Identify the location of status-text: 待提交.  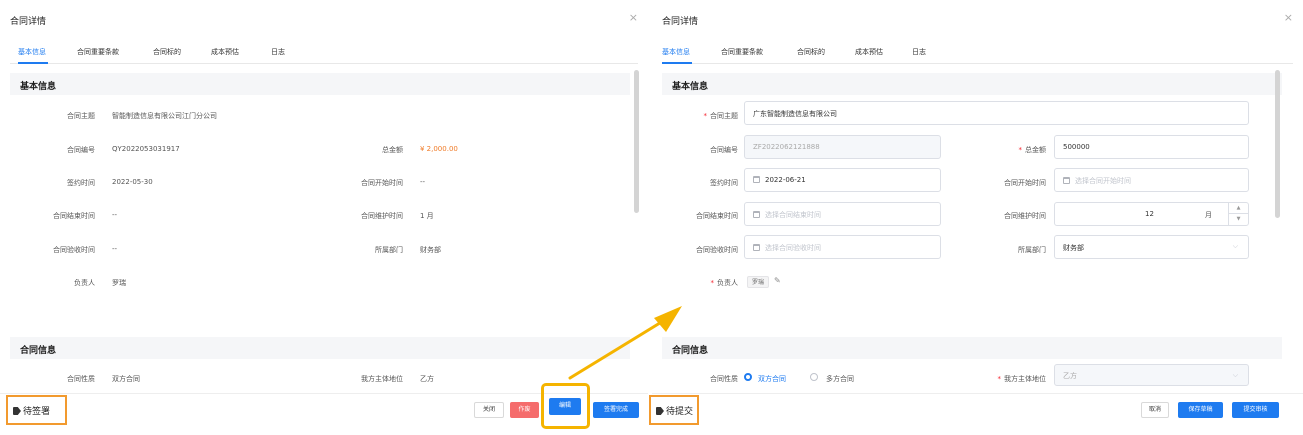
(680, 412).